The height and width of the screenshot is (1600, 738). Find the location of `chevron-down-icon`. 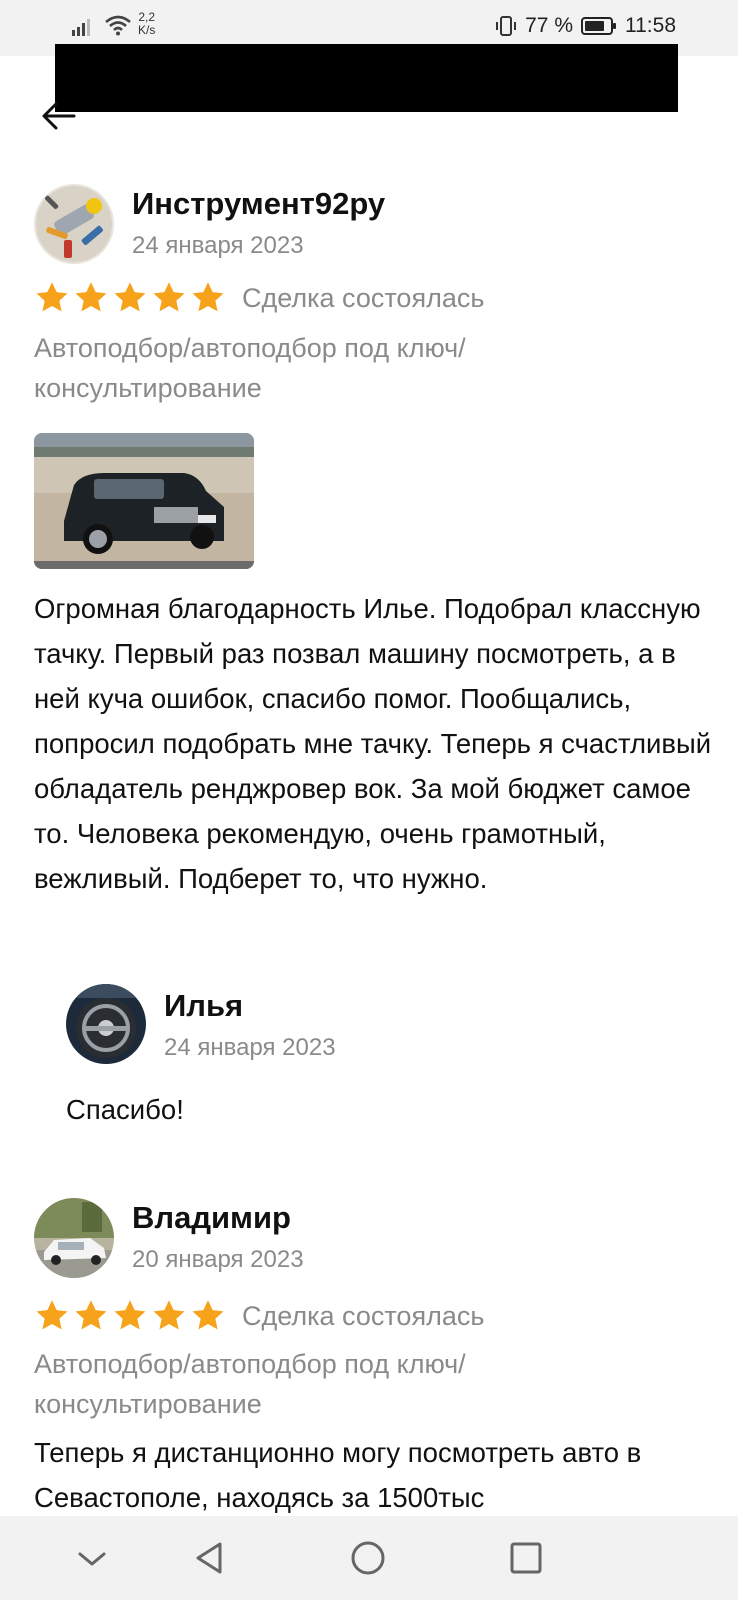

chevron-down-icon is located at coordinates (92, 1558).